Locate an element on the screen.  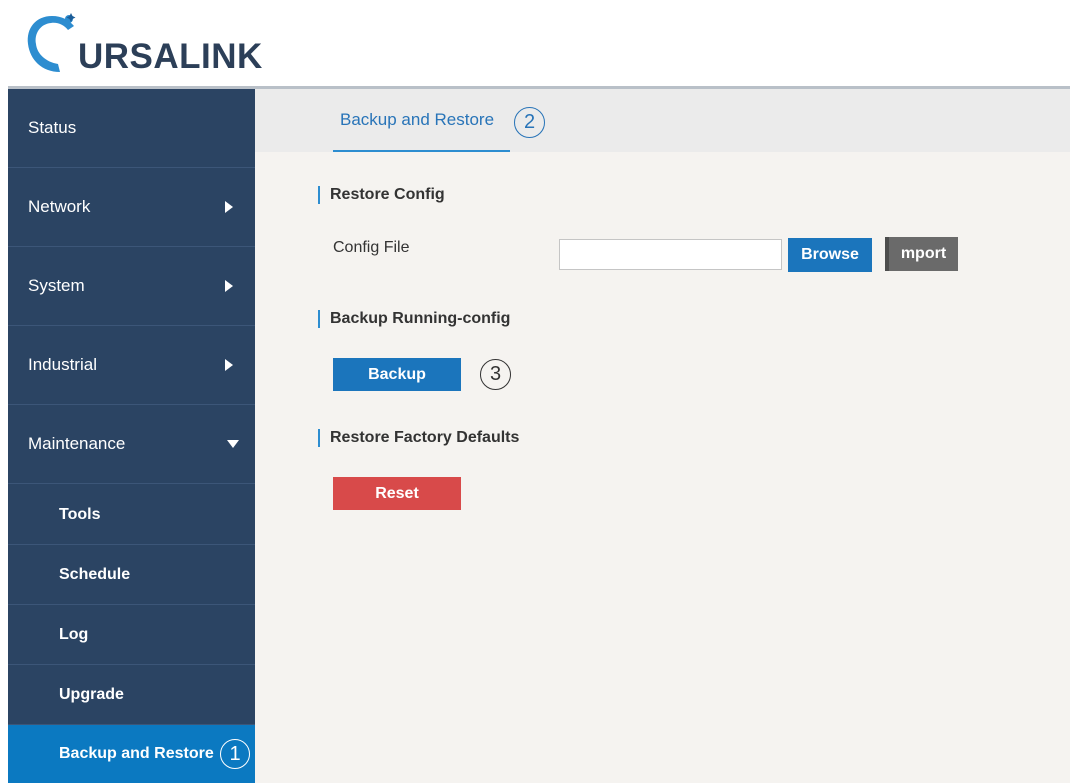
sidebar-item-system: System is located at coordinates (131, 286).